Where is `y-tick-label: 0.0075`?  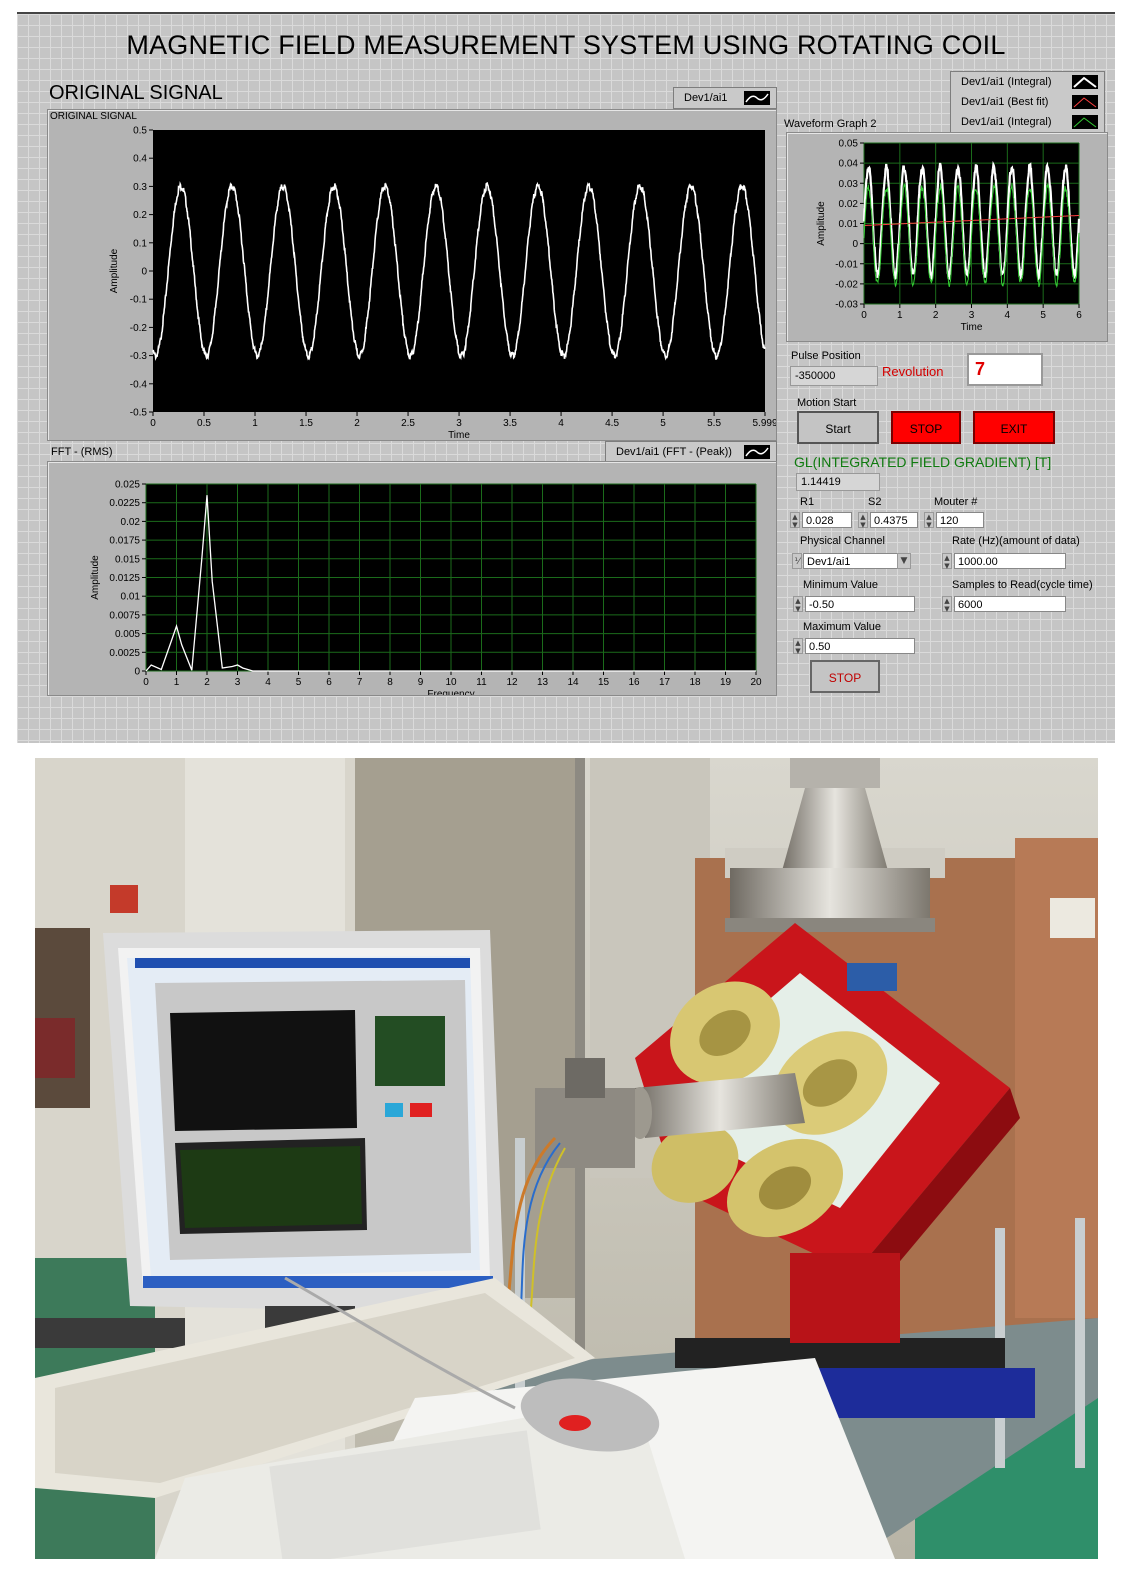
y-tick-label: 0.0075 is located at coordinates (124, 615).